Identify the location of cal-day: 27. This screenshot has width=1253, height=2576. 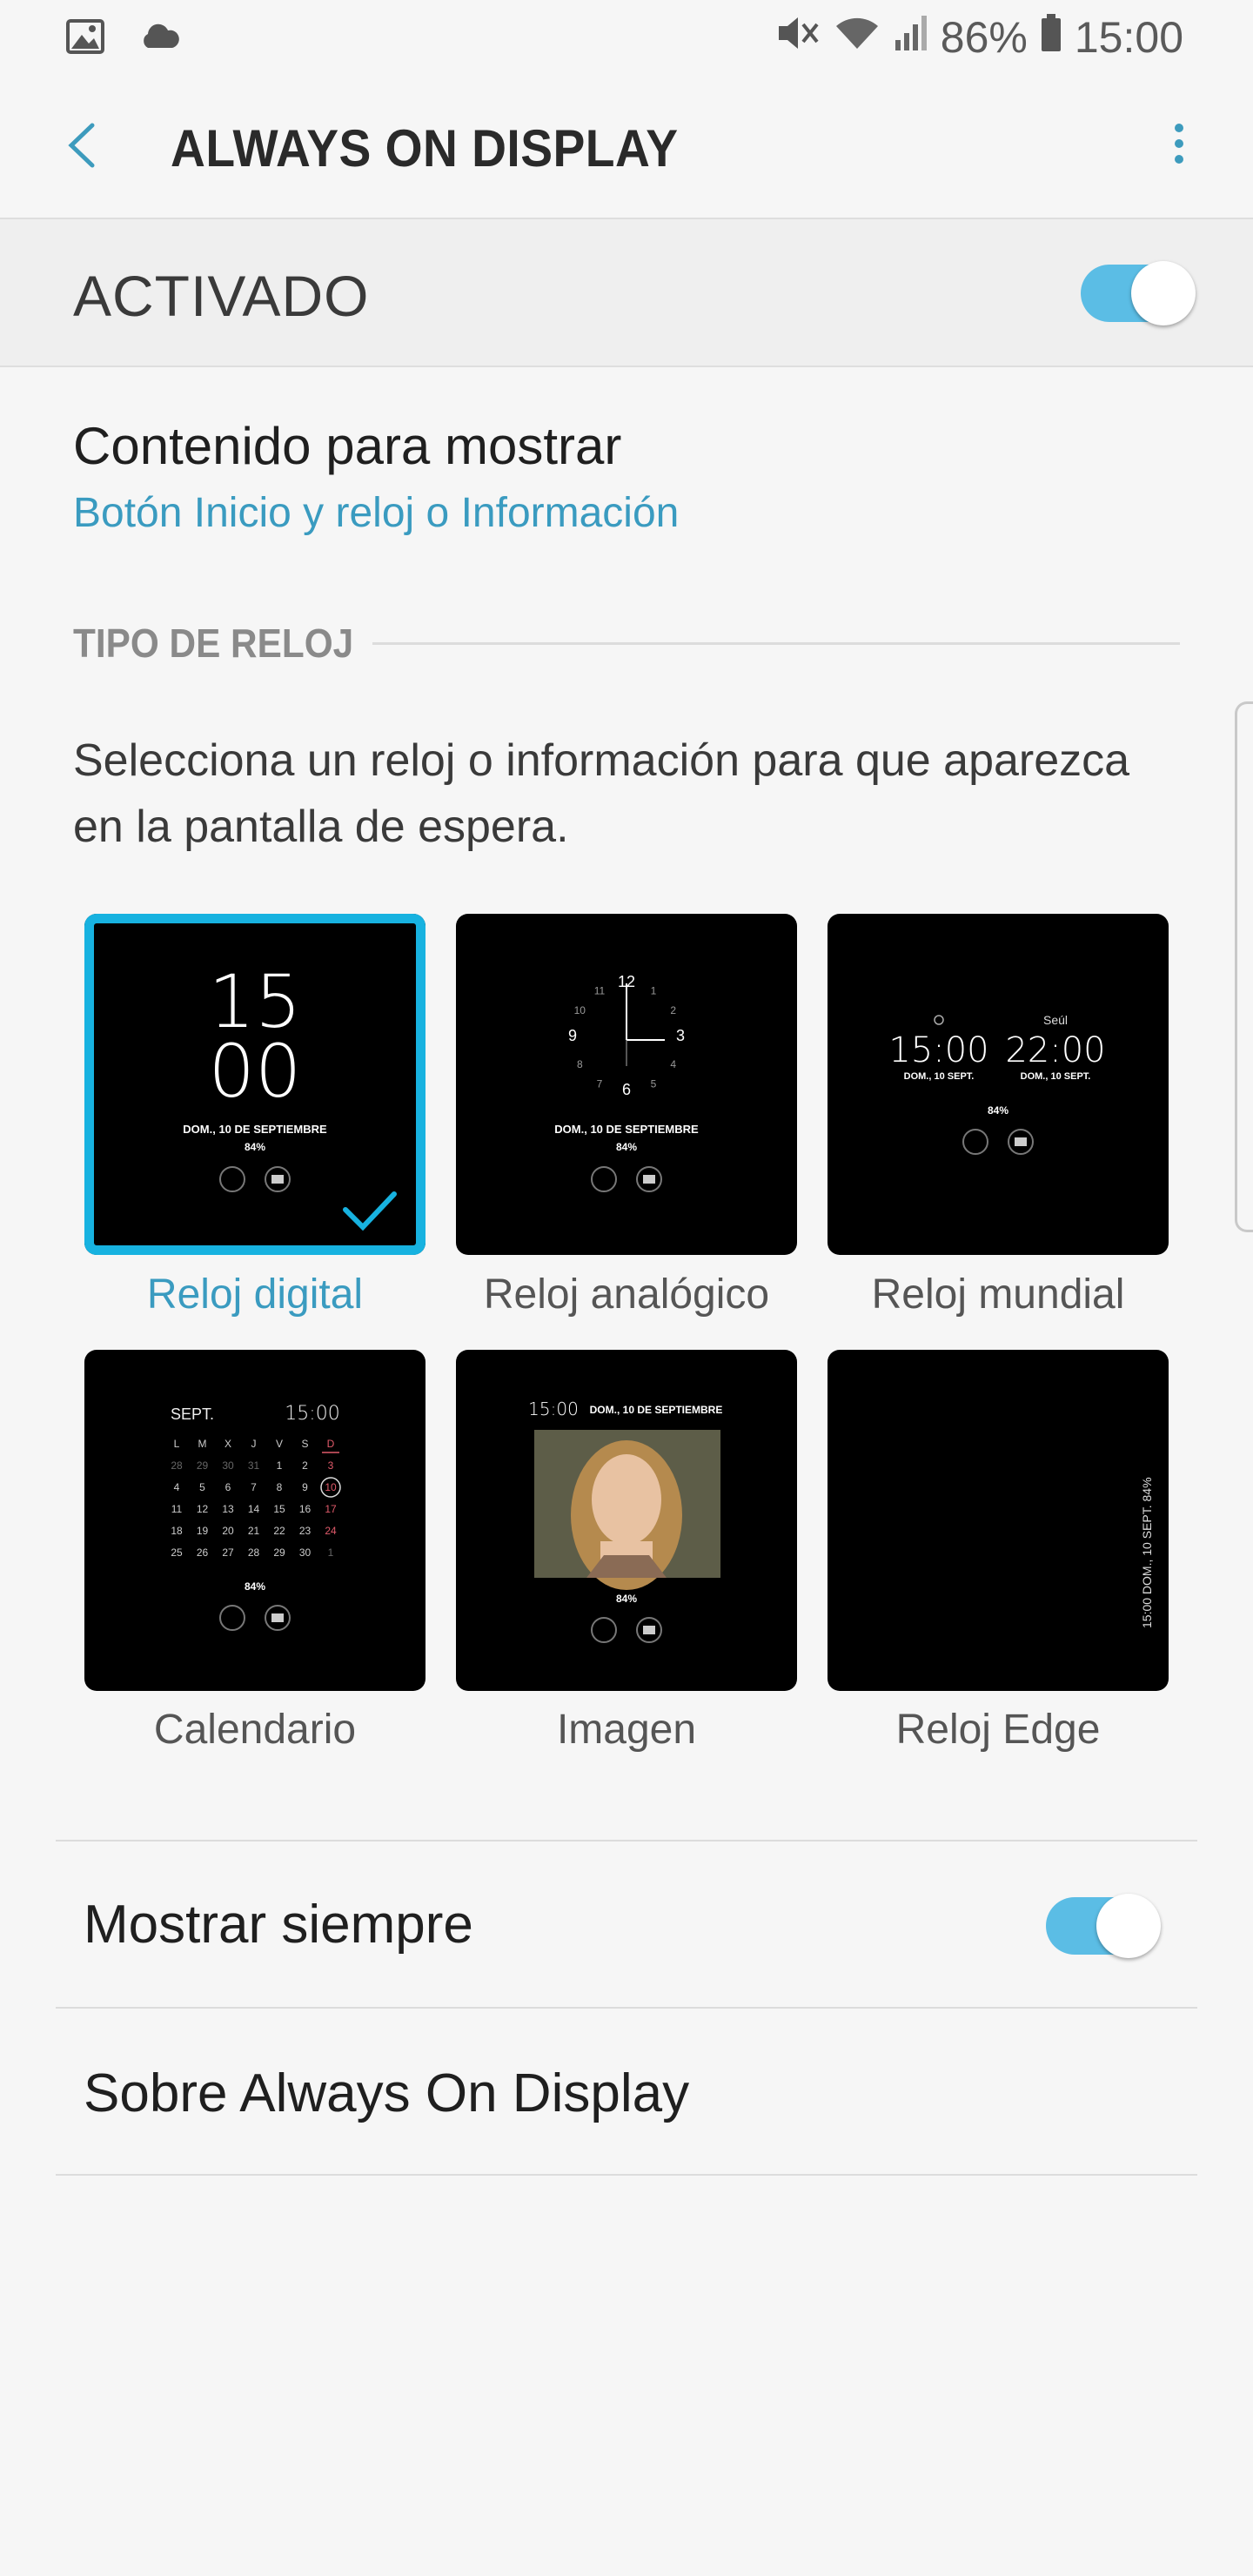
(228, 1552).